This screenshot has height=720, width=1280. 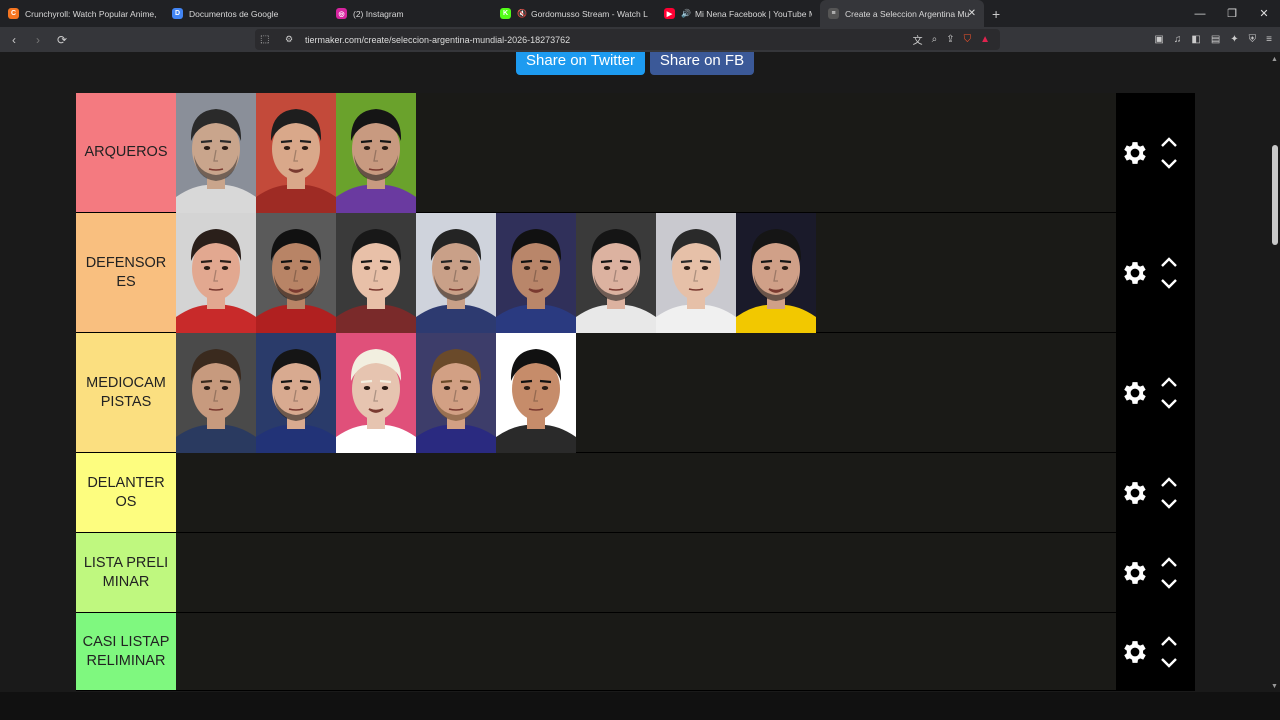 What do you see at coordinates (918, 39) in the screenshot?
I see `translate-icon: 文` at bounding box center [918, 39].